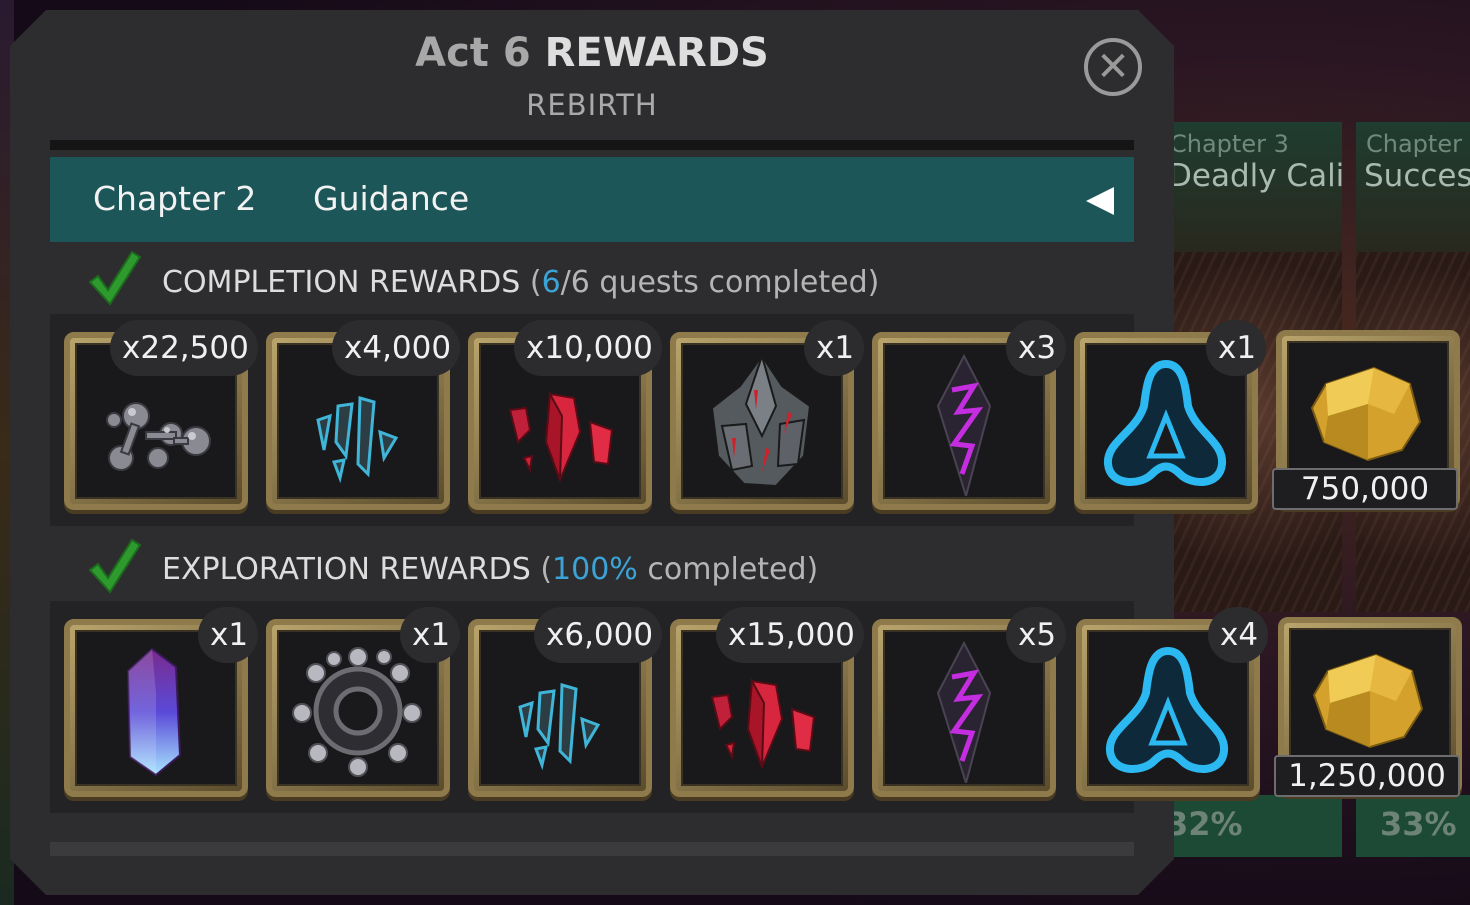 The image size is (1470, 905). I want to click on prismatic-crystal-icon, so click(154, 712).